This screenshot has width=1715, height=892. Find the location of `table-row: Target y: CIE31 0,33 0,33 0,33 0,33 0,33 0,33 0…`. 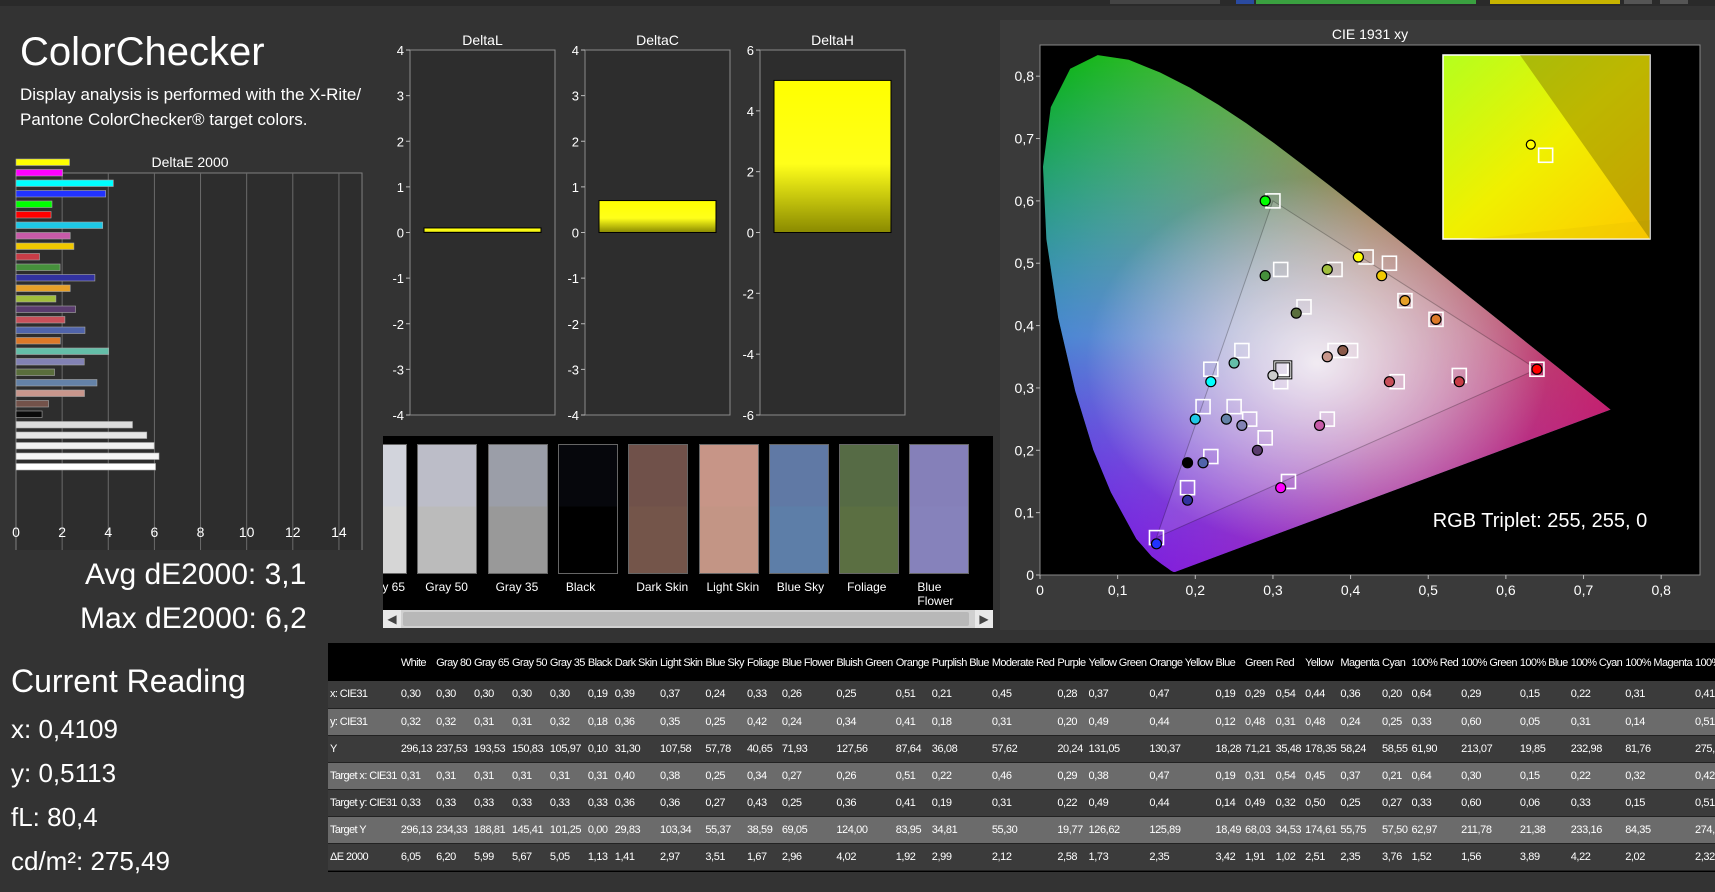

table-row: Target y: CIE31 0,33 0,33 0,33 0,33 0,33 0,33 0… is located at coordinates (1021, 803).